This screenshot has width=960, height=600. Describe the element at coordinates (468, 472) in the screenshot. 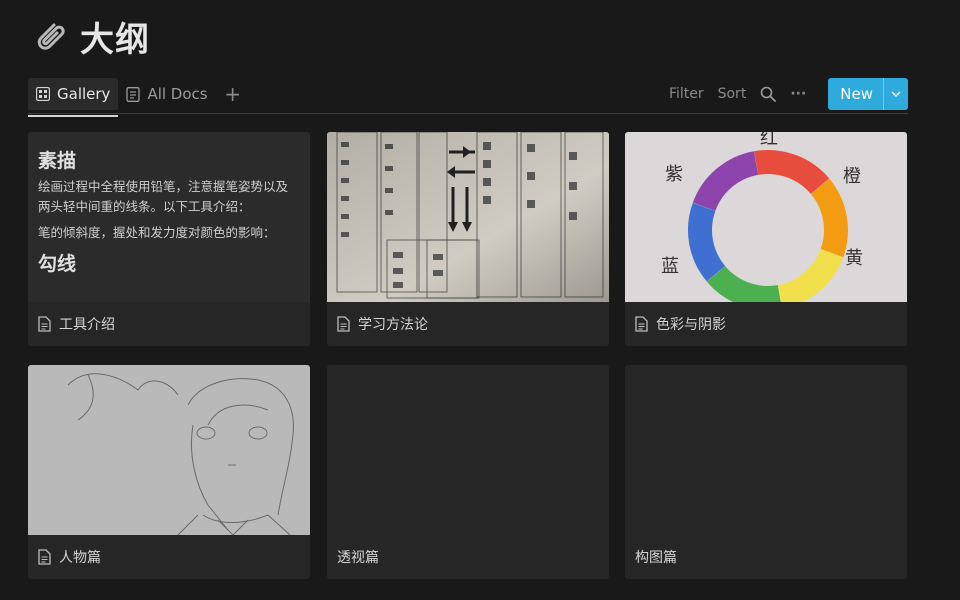

I see `gallery-card: 透视篇` at that location.